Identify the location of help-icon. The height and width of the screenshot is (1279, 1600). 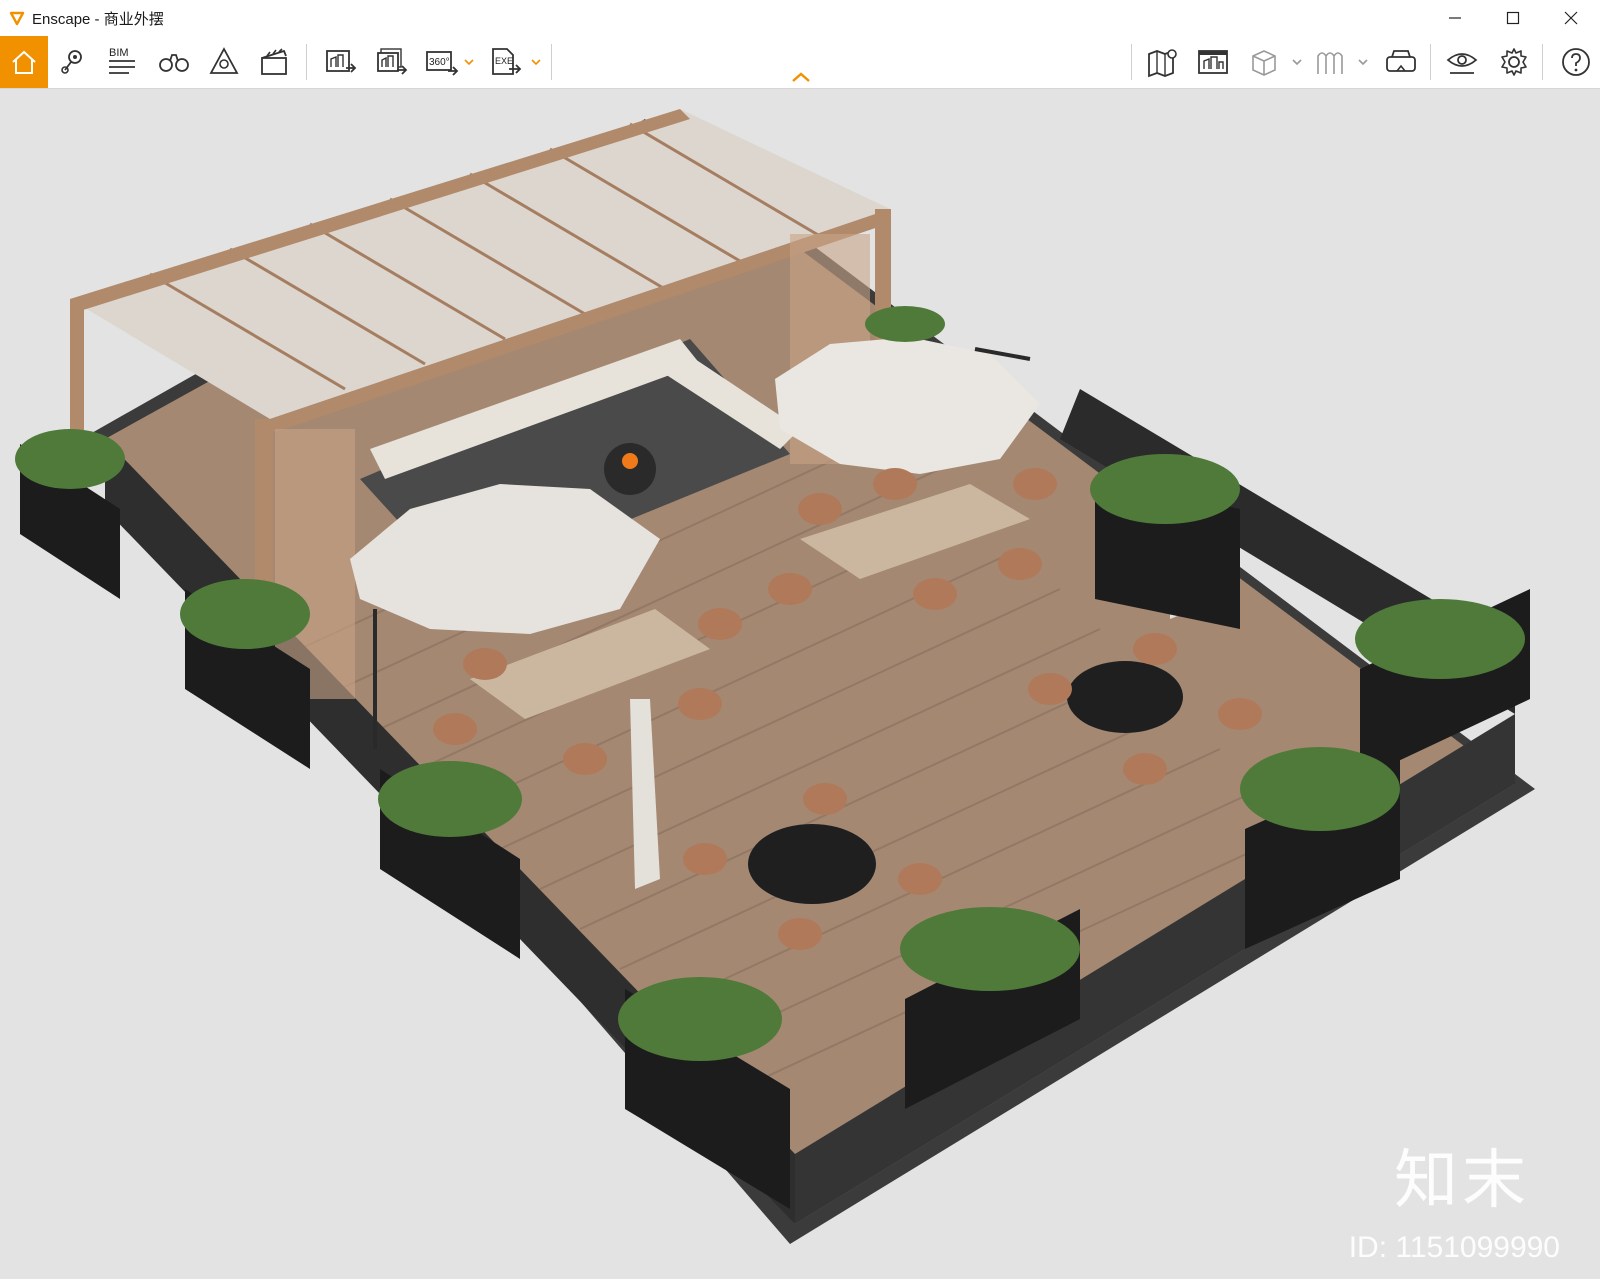
(1576, 62).